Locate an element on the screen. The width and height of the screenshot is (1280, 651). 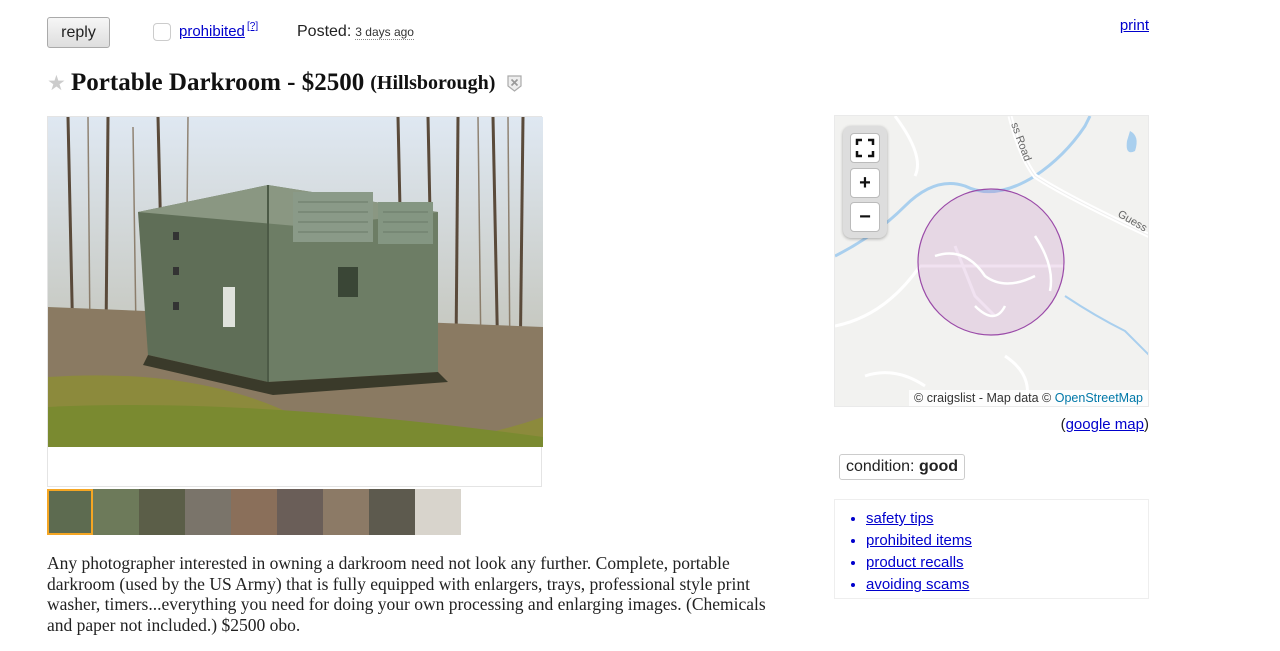
hide-posting-icon is located at coordinates (515, 83).